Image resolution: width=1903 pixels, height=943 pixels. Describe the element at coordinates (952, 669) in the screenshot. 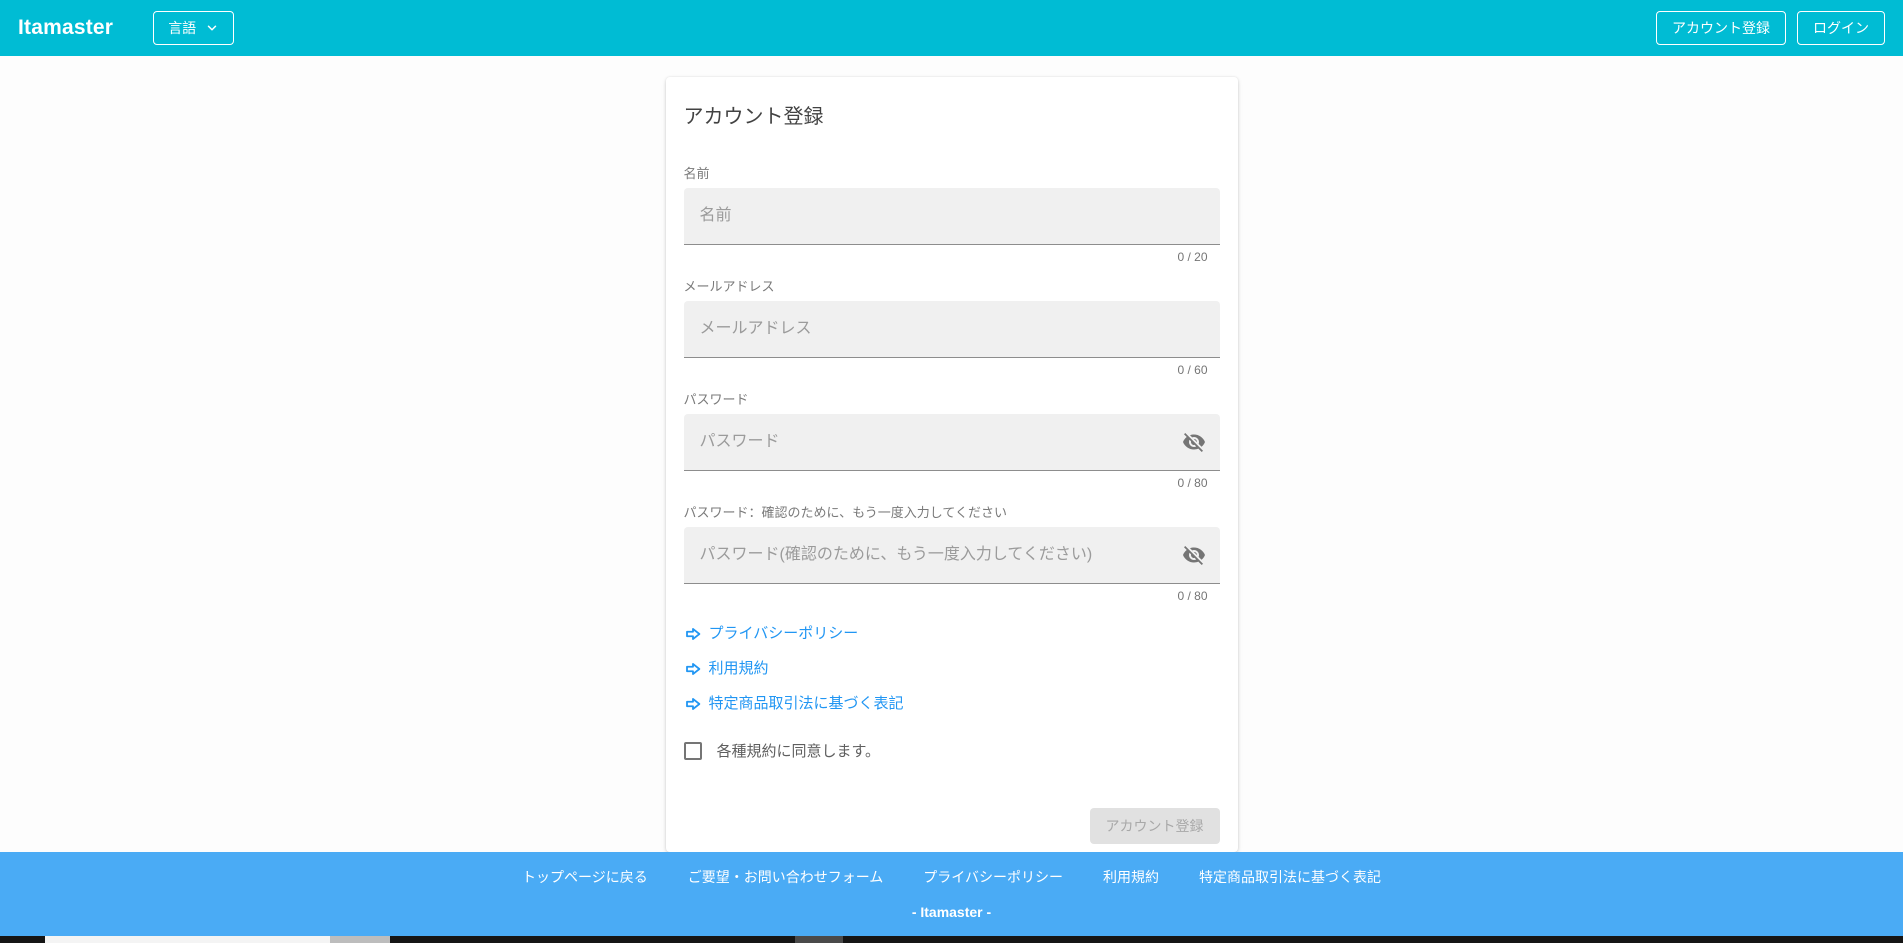

I see `policy-links: プライバシーポリシー 利用規約 特定商品取引法に基づく表記` at that location.